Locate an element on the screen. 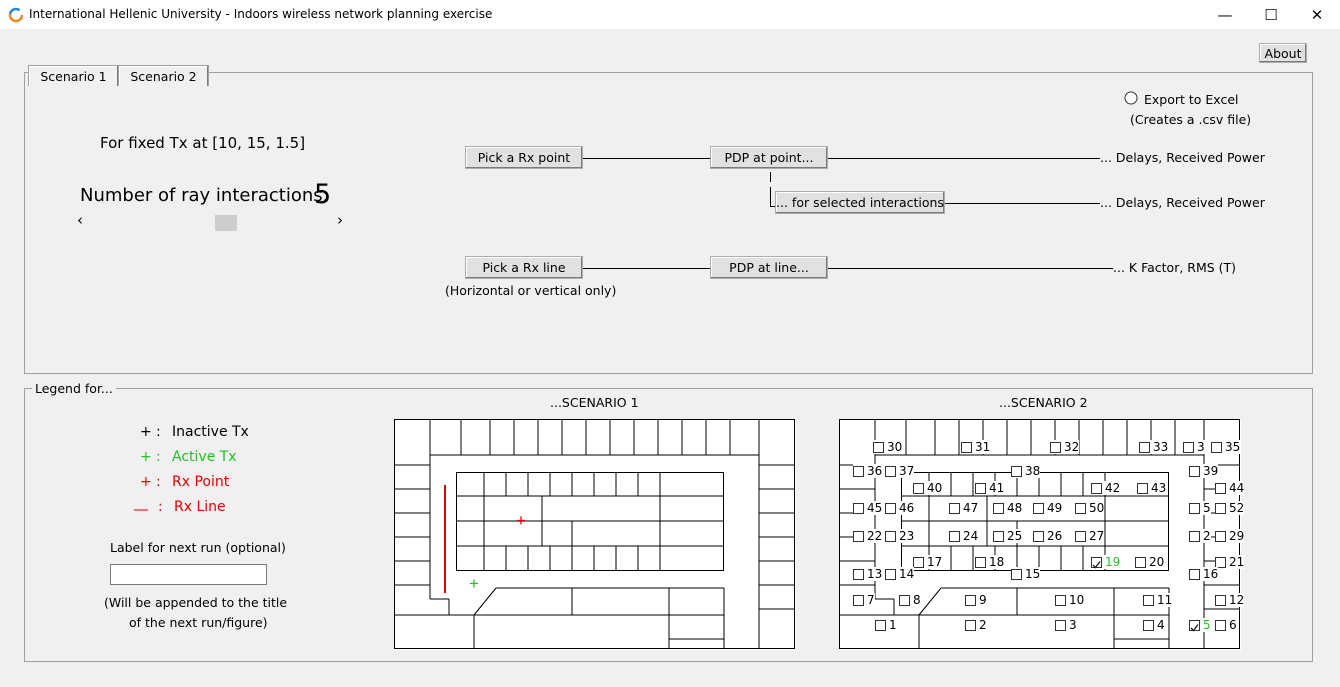  receiver-point-25: 25 is located at coordinates (1008, 536).